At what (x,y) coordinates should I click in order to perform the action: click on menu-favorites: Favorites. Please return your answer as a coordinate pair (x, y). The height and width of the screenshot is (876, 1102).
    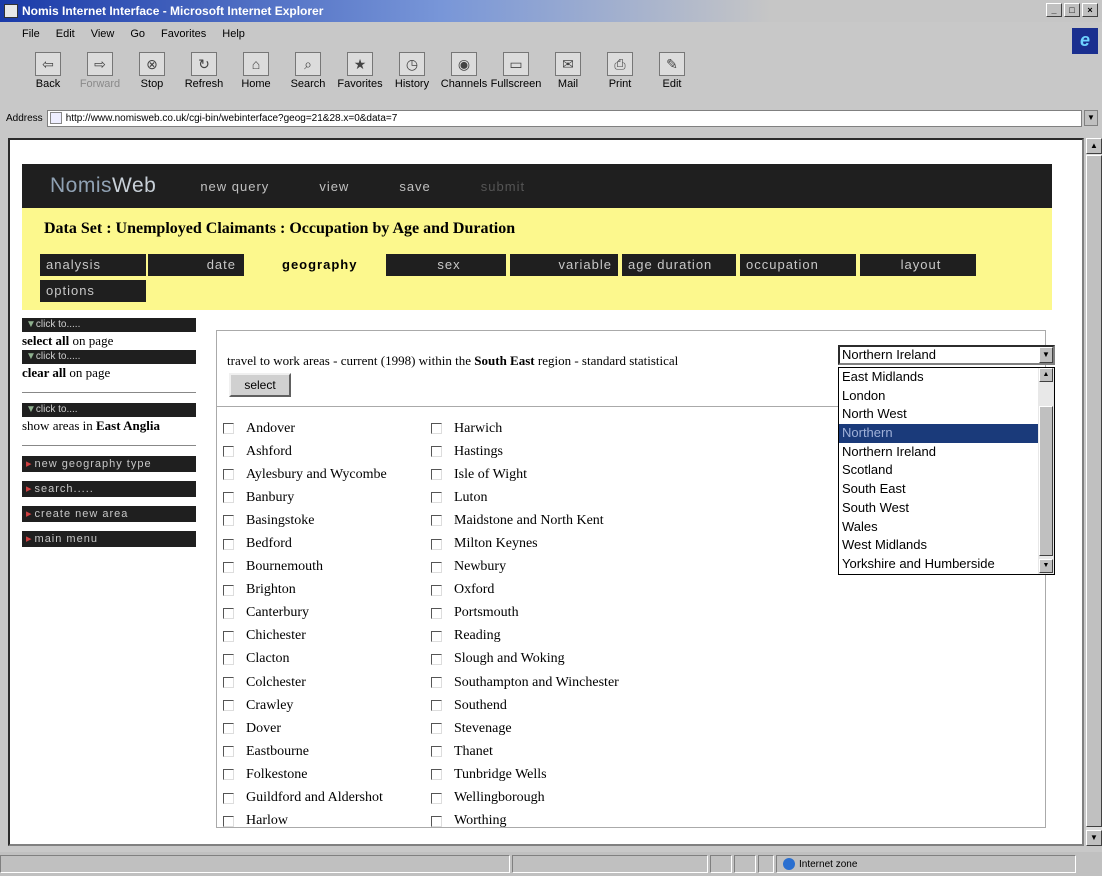
    Looking at the image, I should click on (183, 34).